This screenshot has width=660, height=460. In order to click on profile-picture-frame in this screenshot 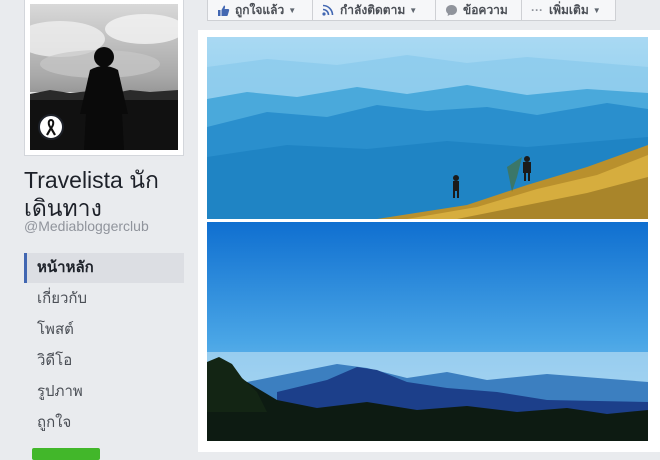, I will do `click(104, 78)`.